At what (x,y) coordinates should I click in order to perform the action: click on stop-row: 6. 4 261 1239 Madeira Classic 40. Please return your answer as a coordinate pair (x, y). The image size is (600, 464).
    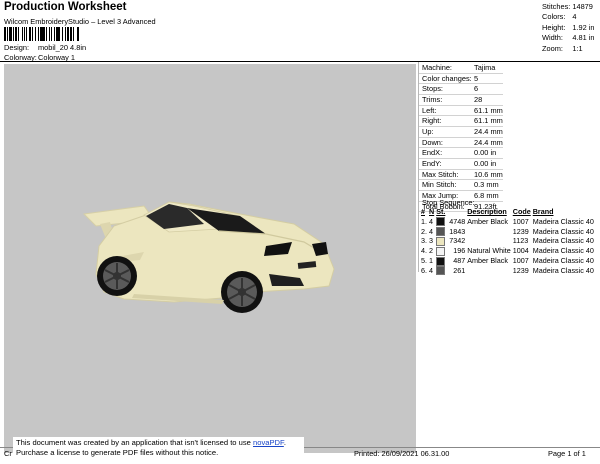
    Looking at the image, I should click on (507, 271).